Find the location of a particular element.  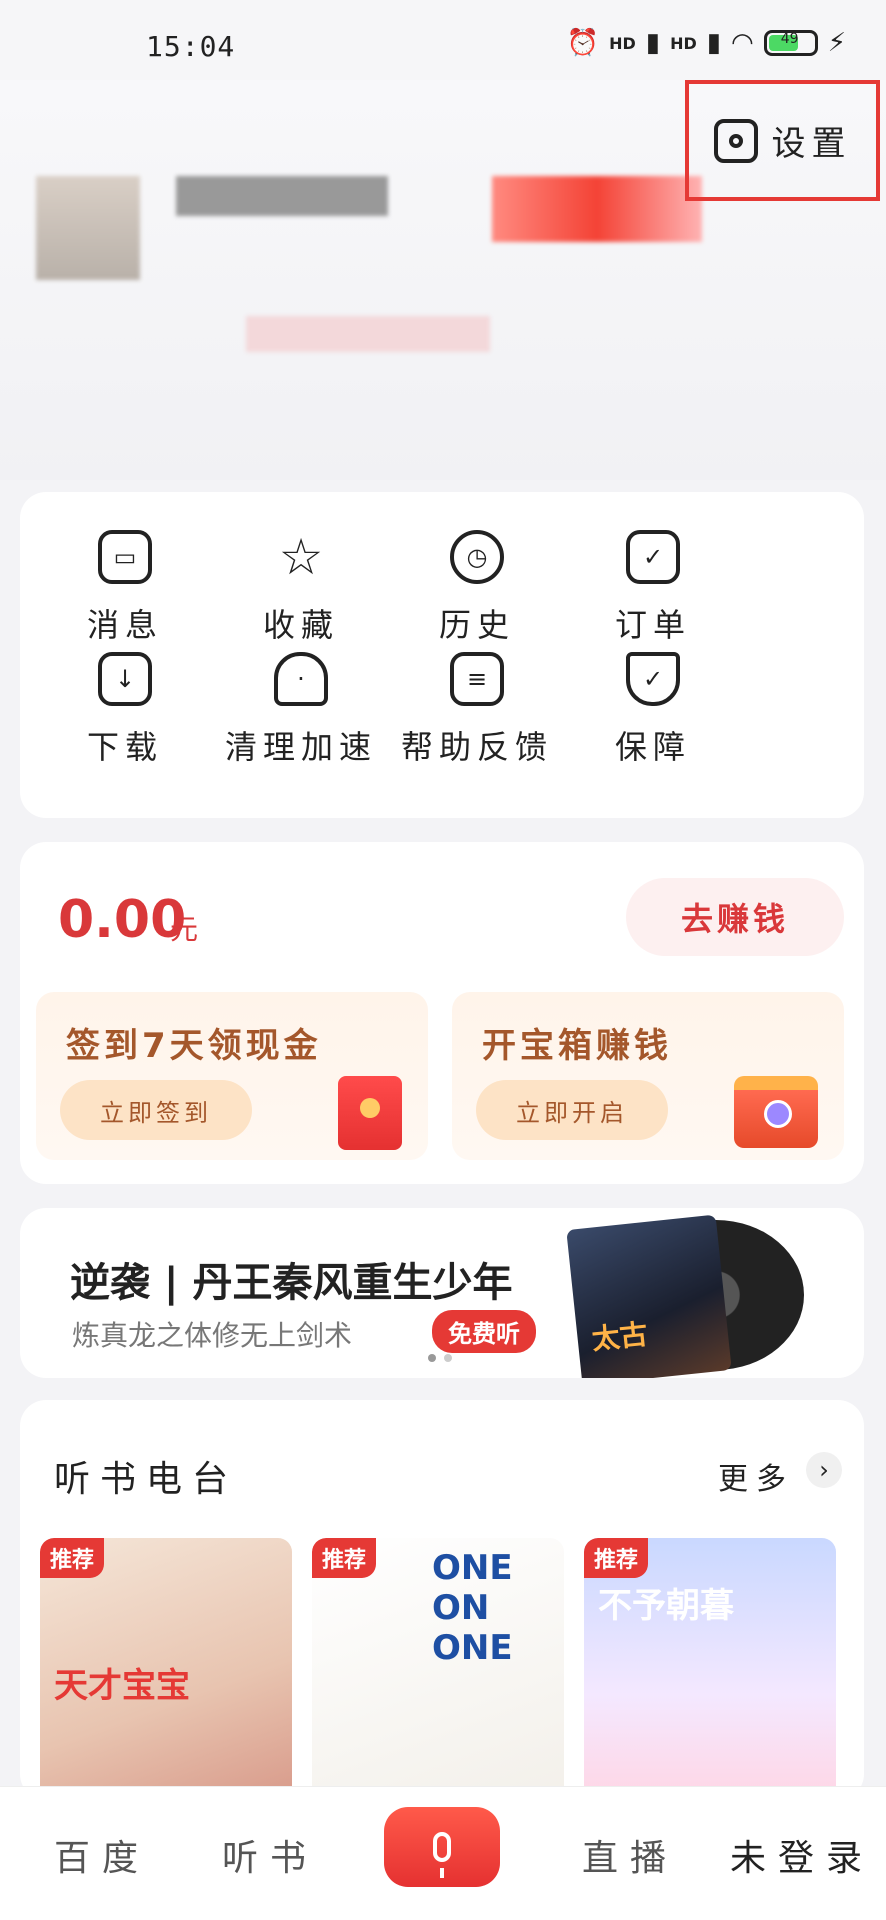

balance-amount: 0.00 is located at coordinates (122, 920).